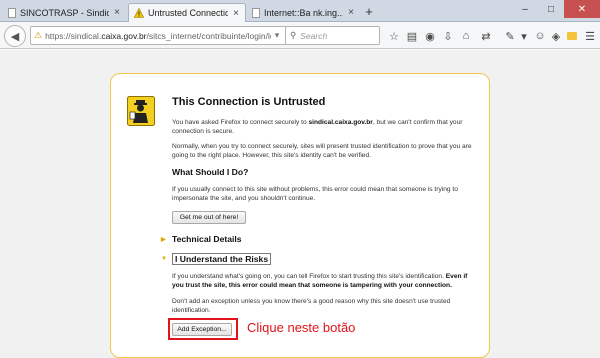 This screenshot has width=600, height=358. I want to click on what-should-i-do-heading: What Should I Do?, so click(210, 172).